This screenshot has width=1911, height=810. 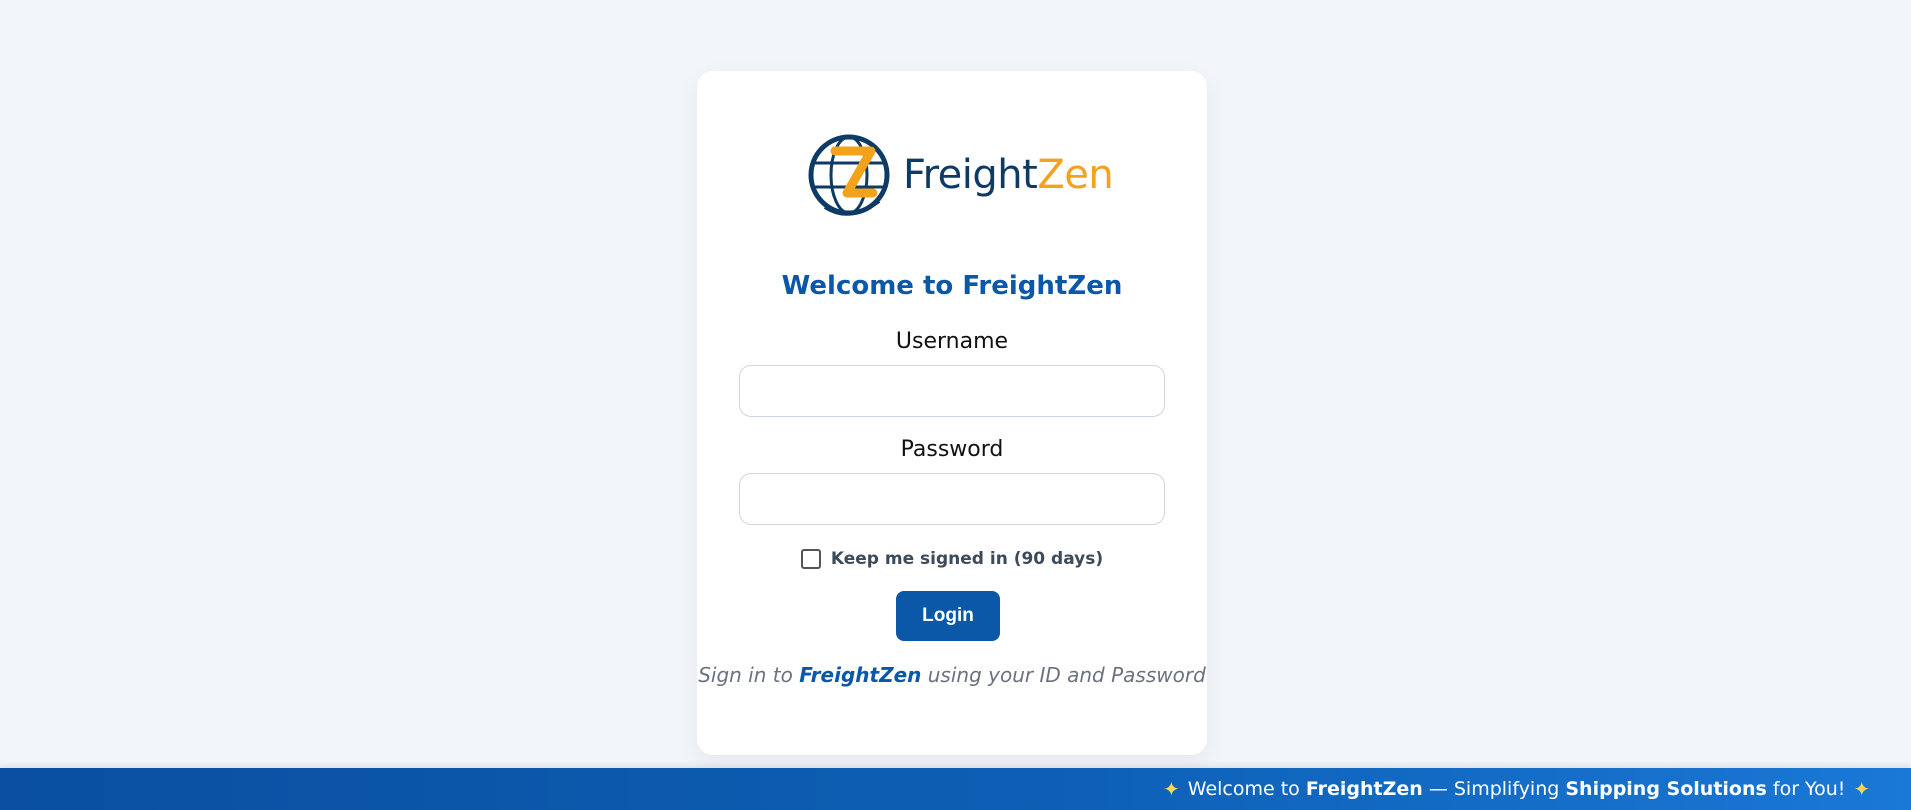 I want to click on login-button: Login, so click(x=948, y=616).